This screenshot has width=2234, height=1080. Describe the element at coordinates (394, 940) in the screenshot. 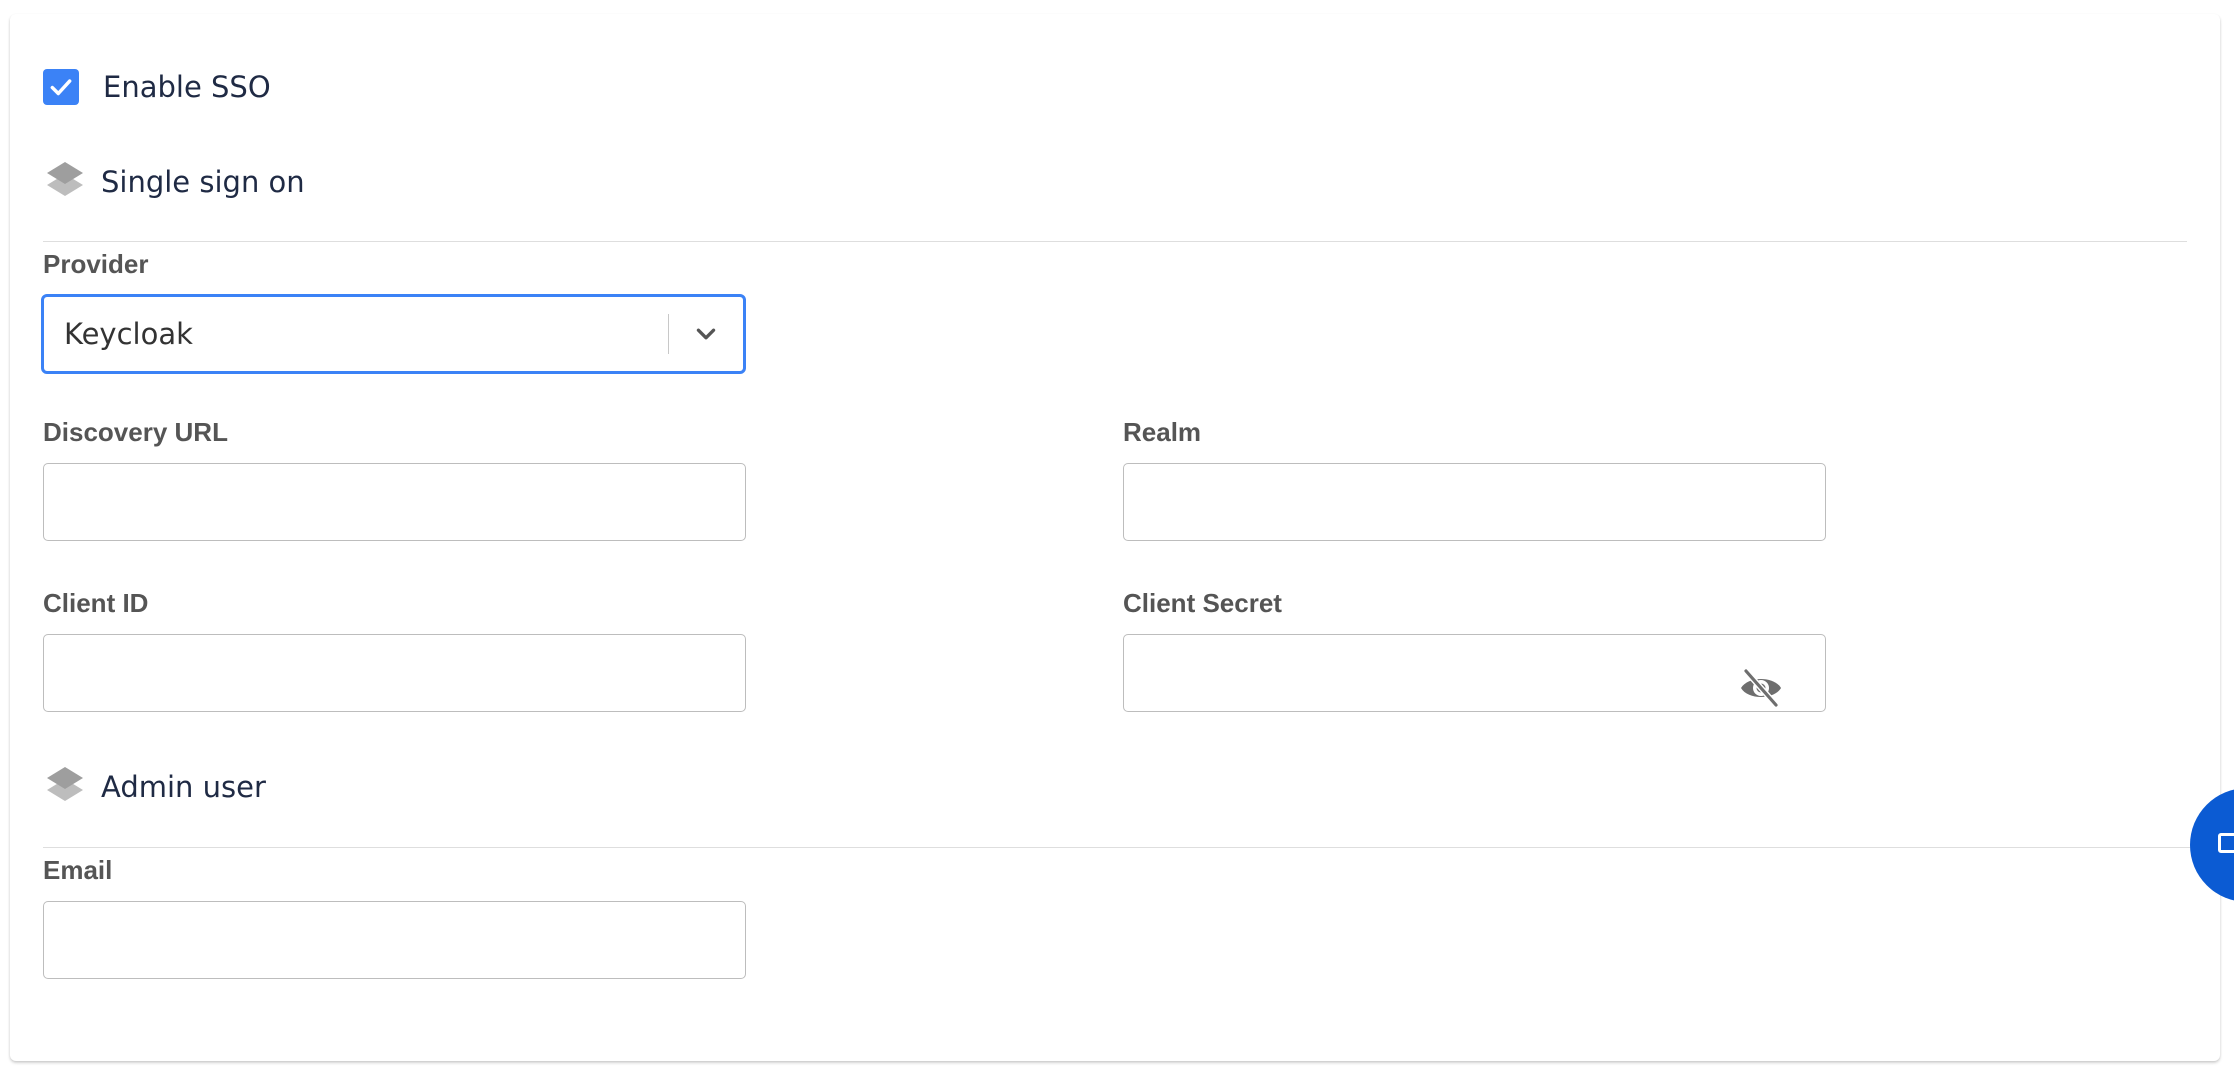

I see `email-input` at that location.